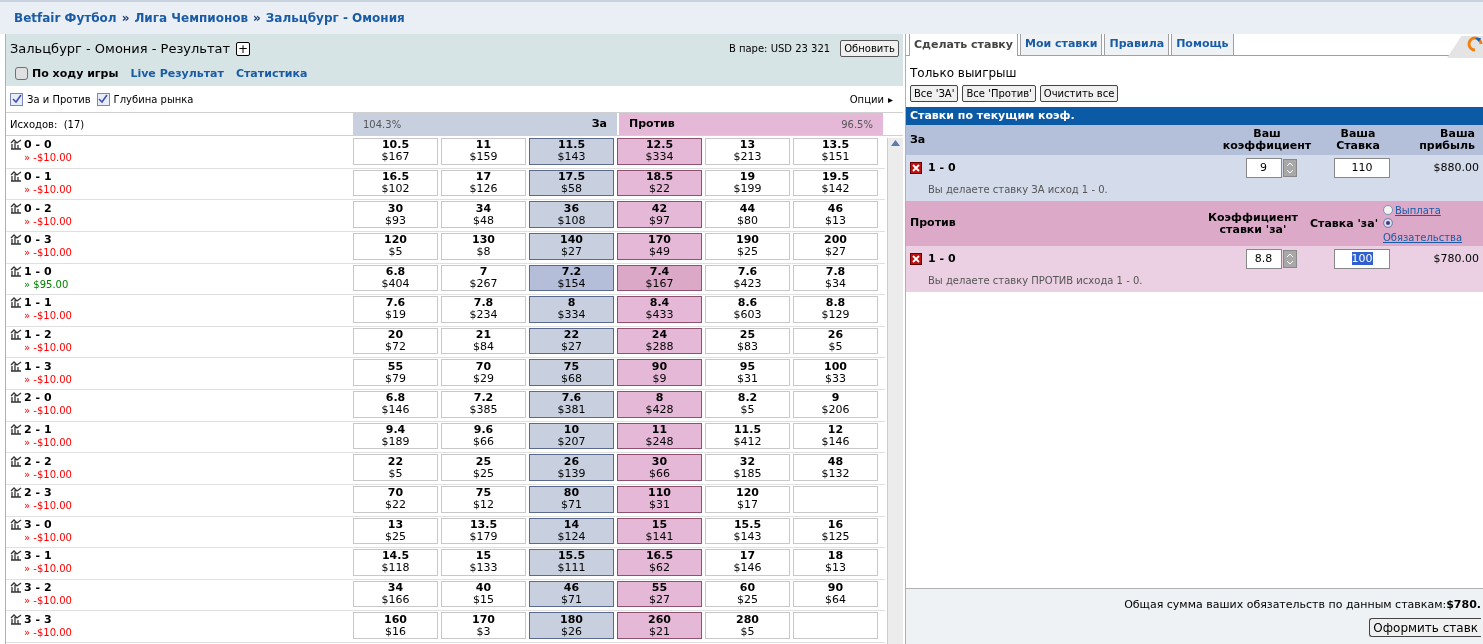  I want to click on price-button: 7.6 $19, so click(395, 309).